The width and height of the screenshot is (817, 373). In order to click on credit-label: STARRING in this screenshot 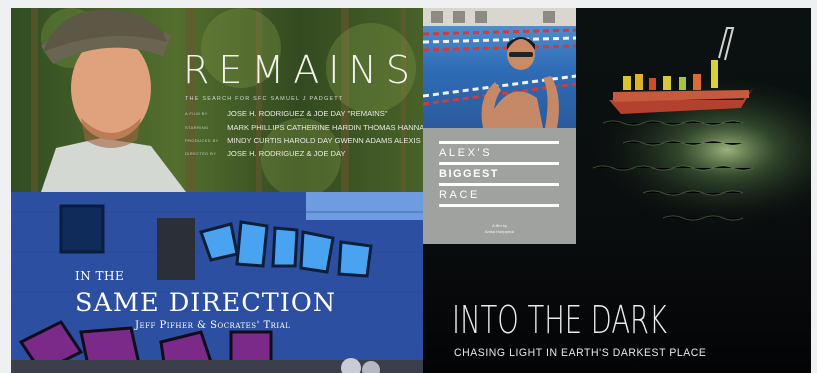, I will do `click(197, 127)`.